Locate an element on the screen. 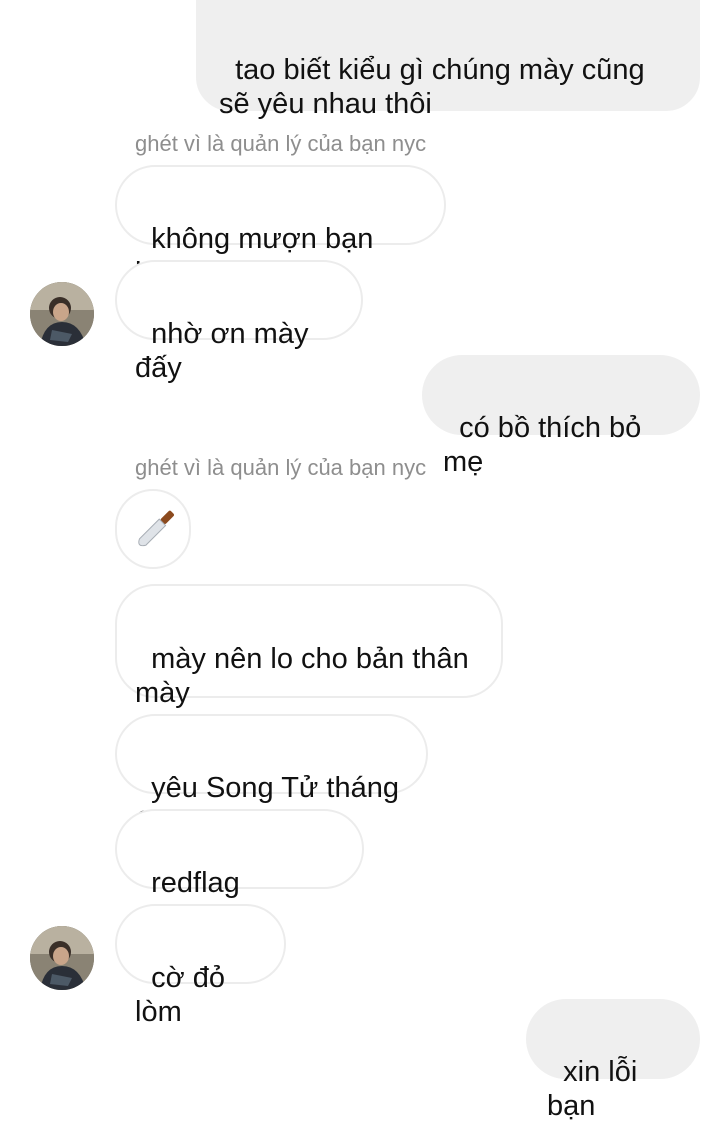 The image size is (720, 1123). incoming-message-bubble: redflag is located at coordinates (239, 886).